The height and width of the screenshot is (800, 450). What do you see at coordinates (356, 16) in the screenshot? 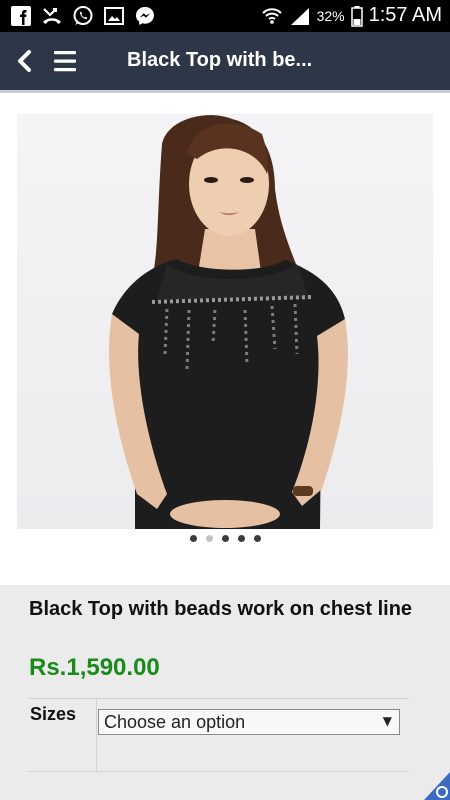
I see `battery-icon` at bounding box center [356, 16].